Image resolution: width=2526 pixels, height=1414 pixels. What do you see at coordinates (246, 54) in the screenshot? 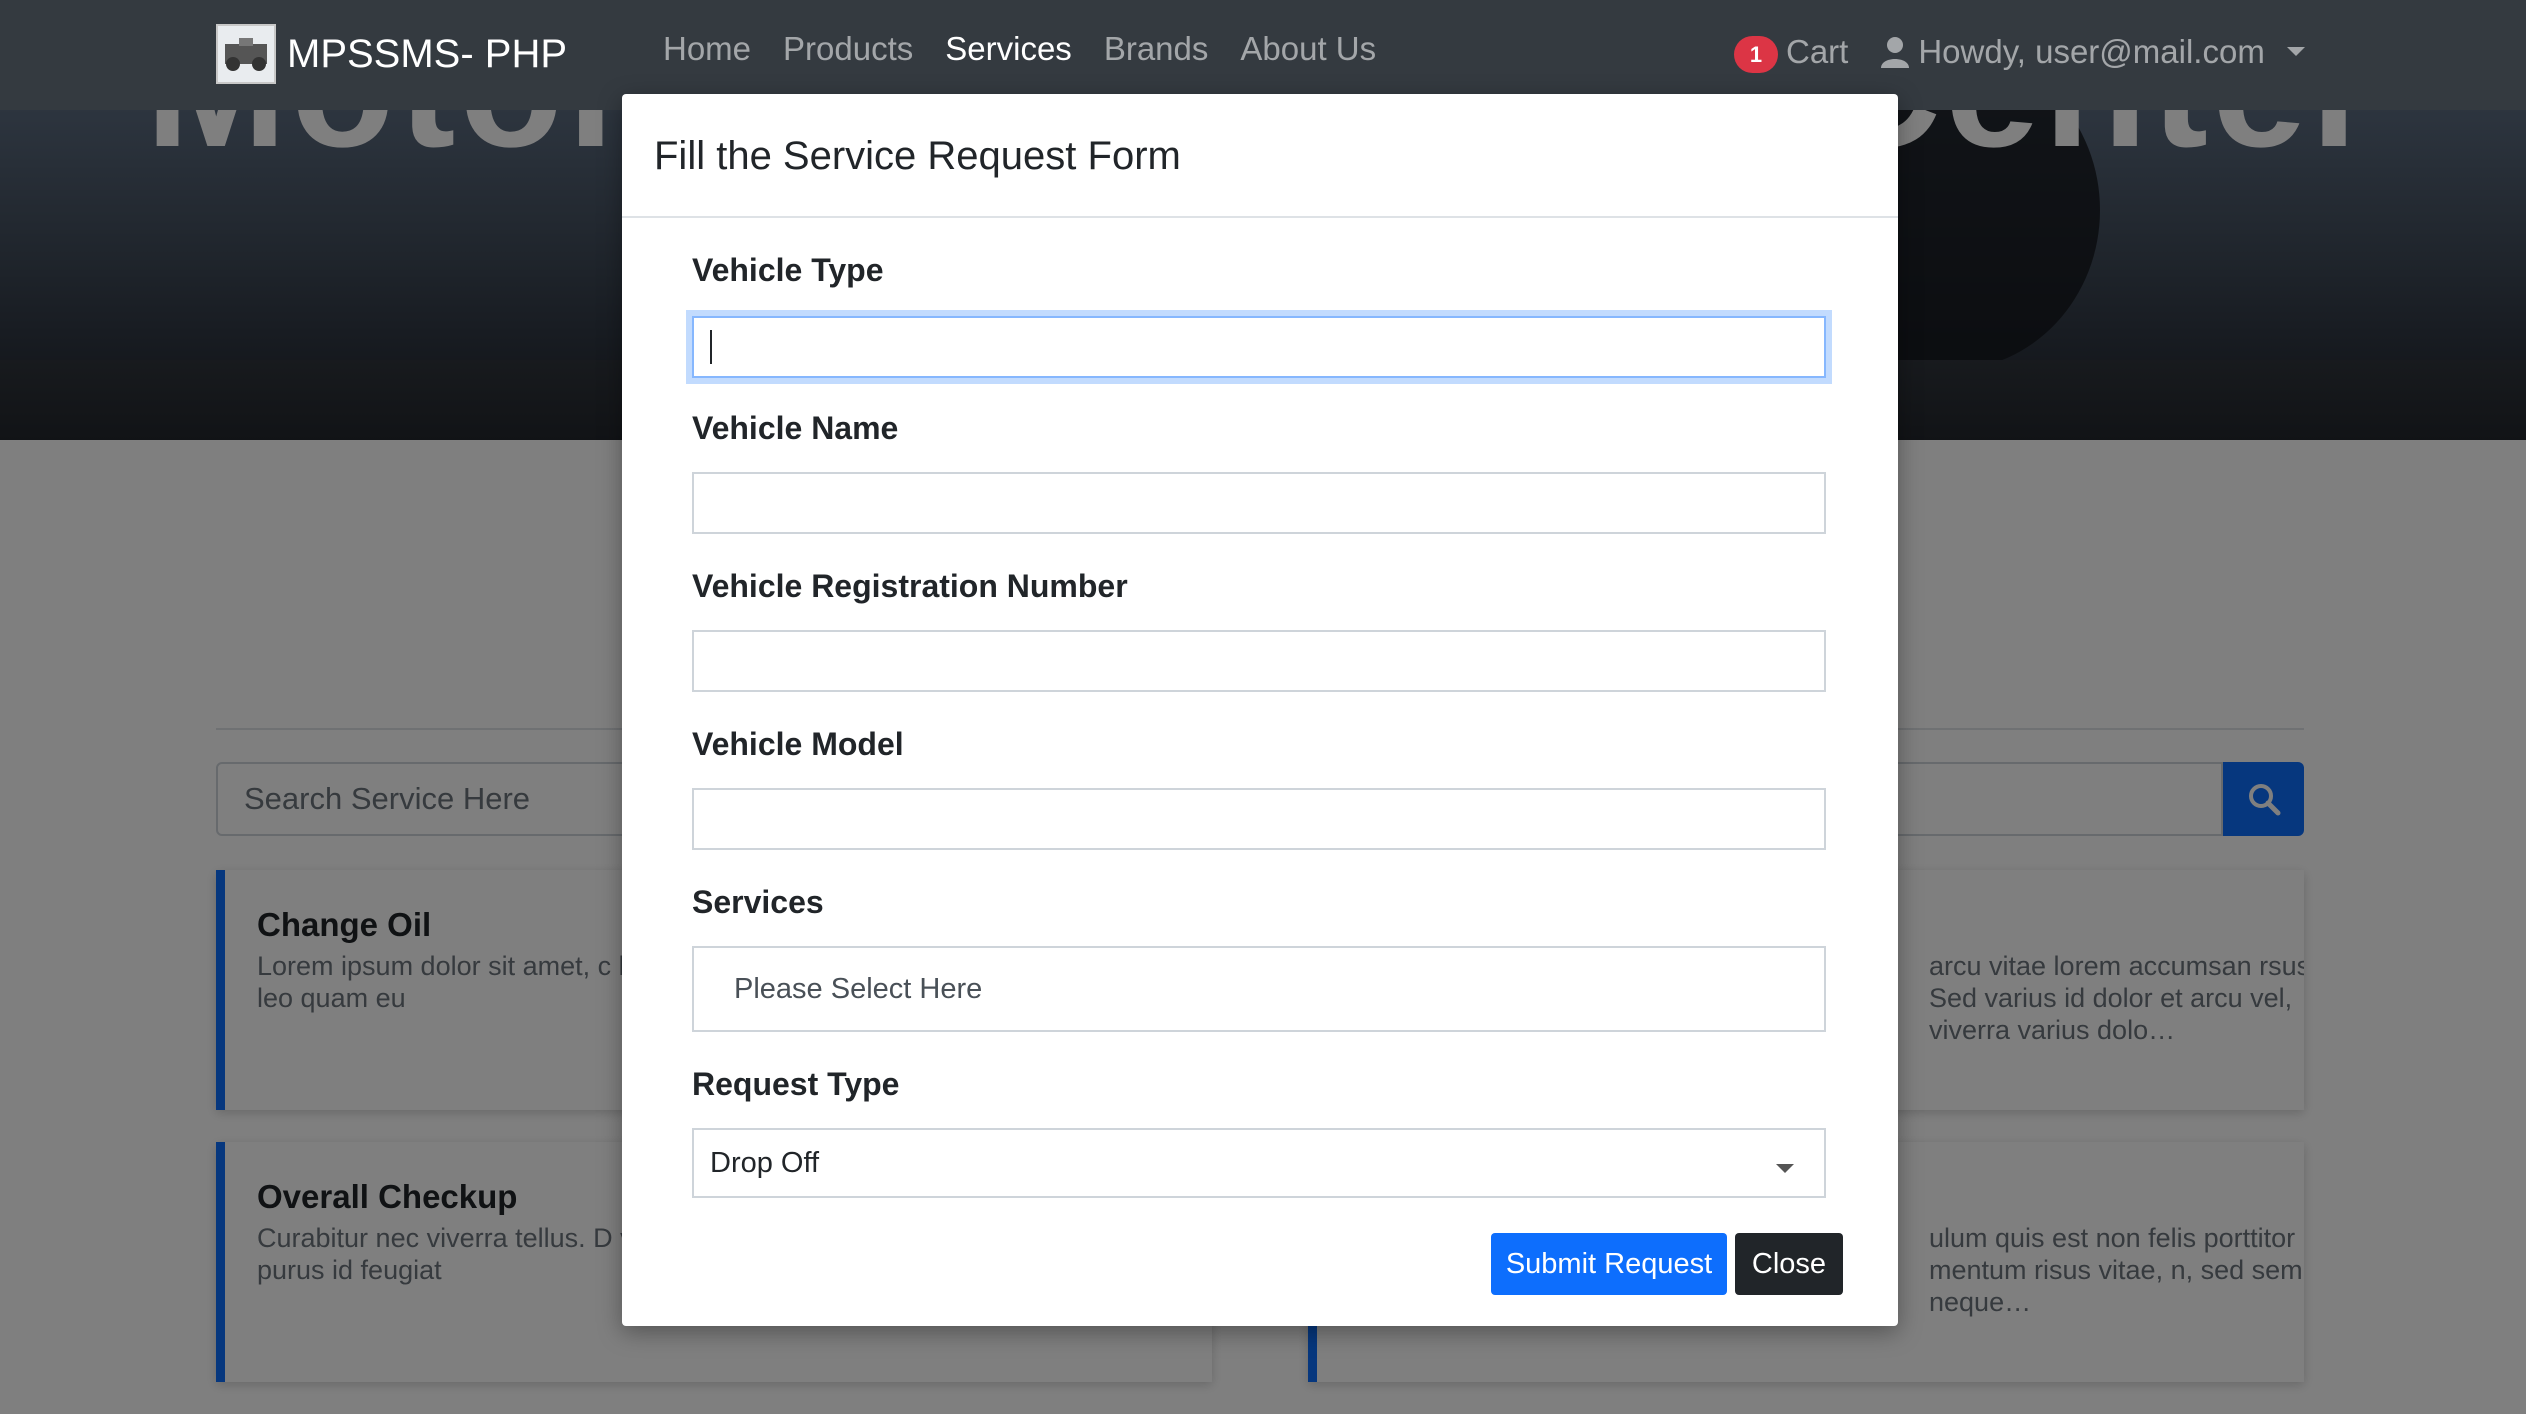
I see `brand-logo-icon` at bounding box center [246, 54].